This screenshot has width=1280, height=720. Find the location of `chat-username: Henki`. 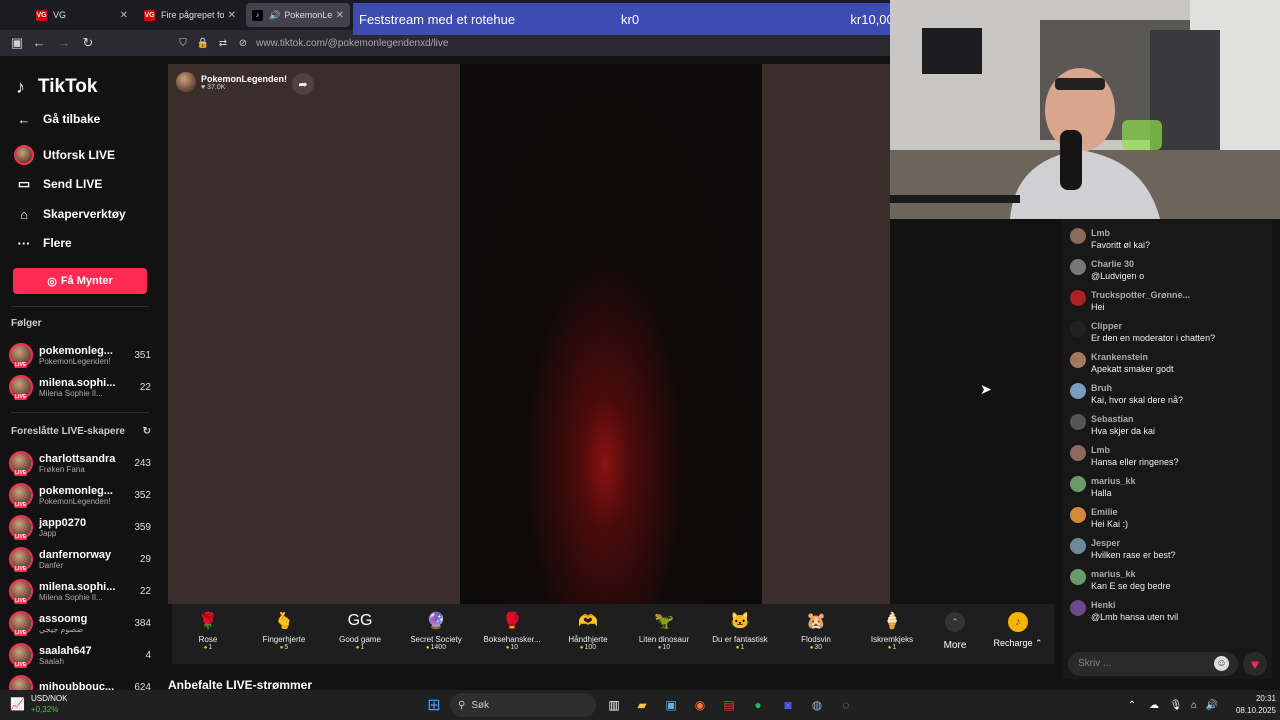

chat-username: Henki is located at coordinates (1103, 605).